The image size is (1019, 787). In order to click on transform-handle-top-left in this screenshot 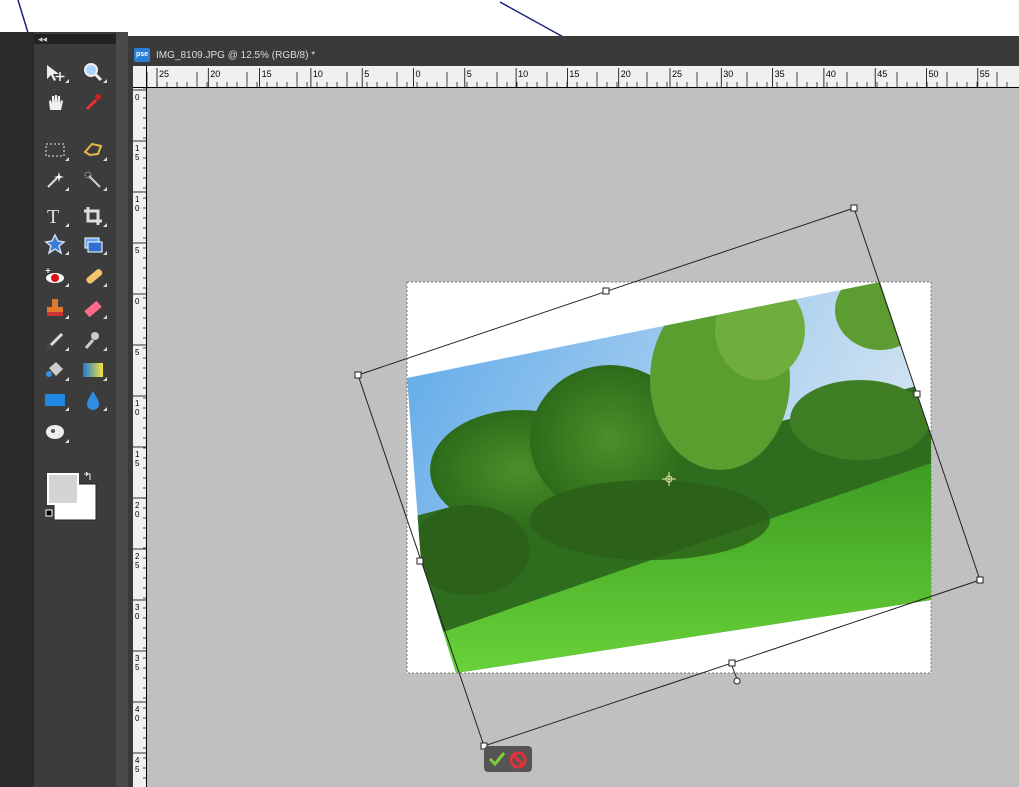, I will do `click(358, 375)`.